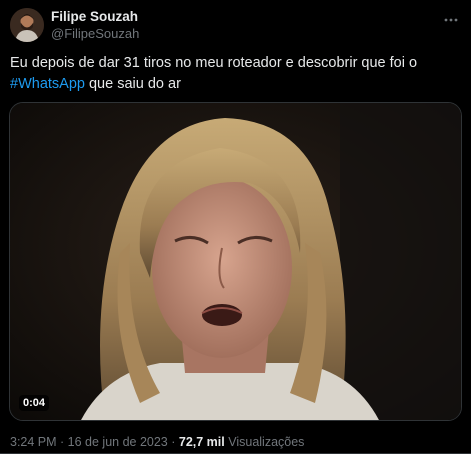  I want to click on display-name: Filipe Souzah, so click(95, 17).